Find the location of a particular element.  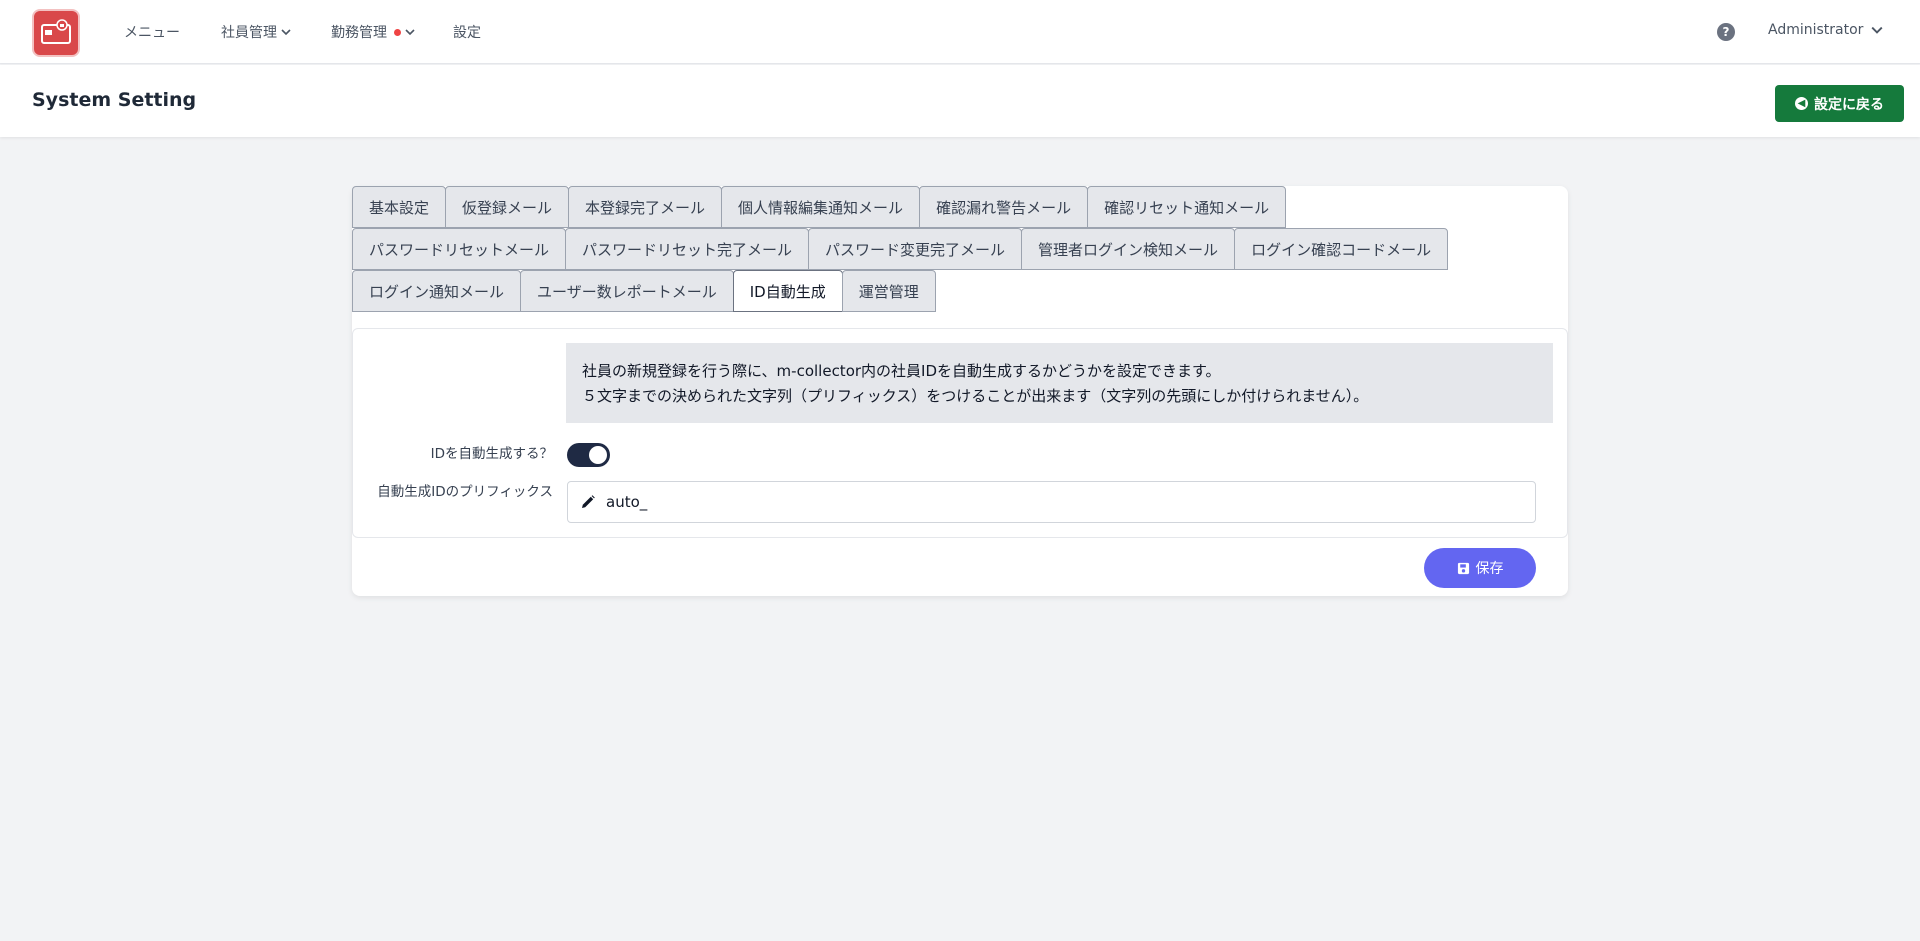

prefix-label: 自動生成IDのプリフィックス is located at coordinates (465, 492).